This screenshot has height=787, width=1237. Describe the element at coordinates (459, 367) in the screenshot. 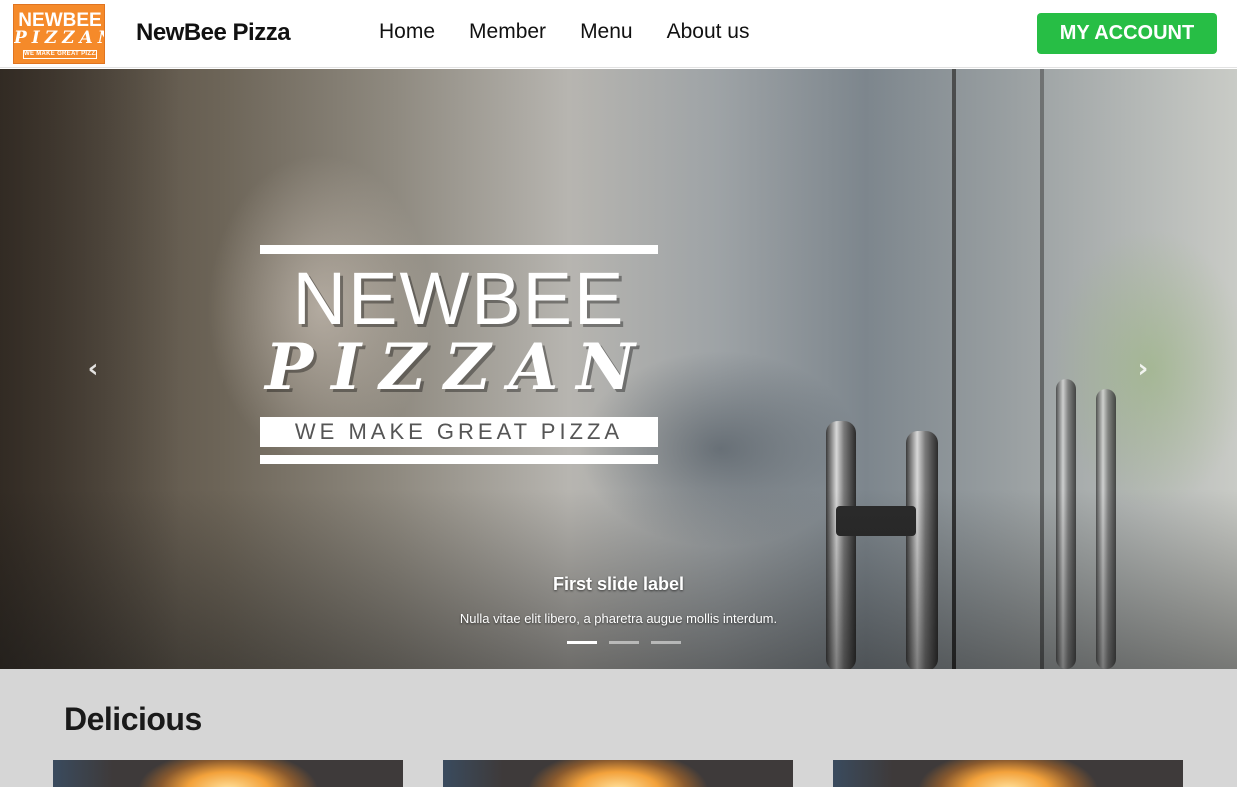

I see `slide-logo-line2: PIZZAN` at that location.